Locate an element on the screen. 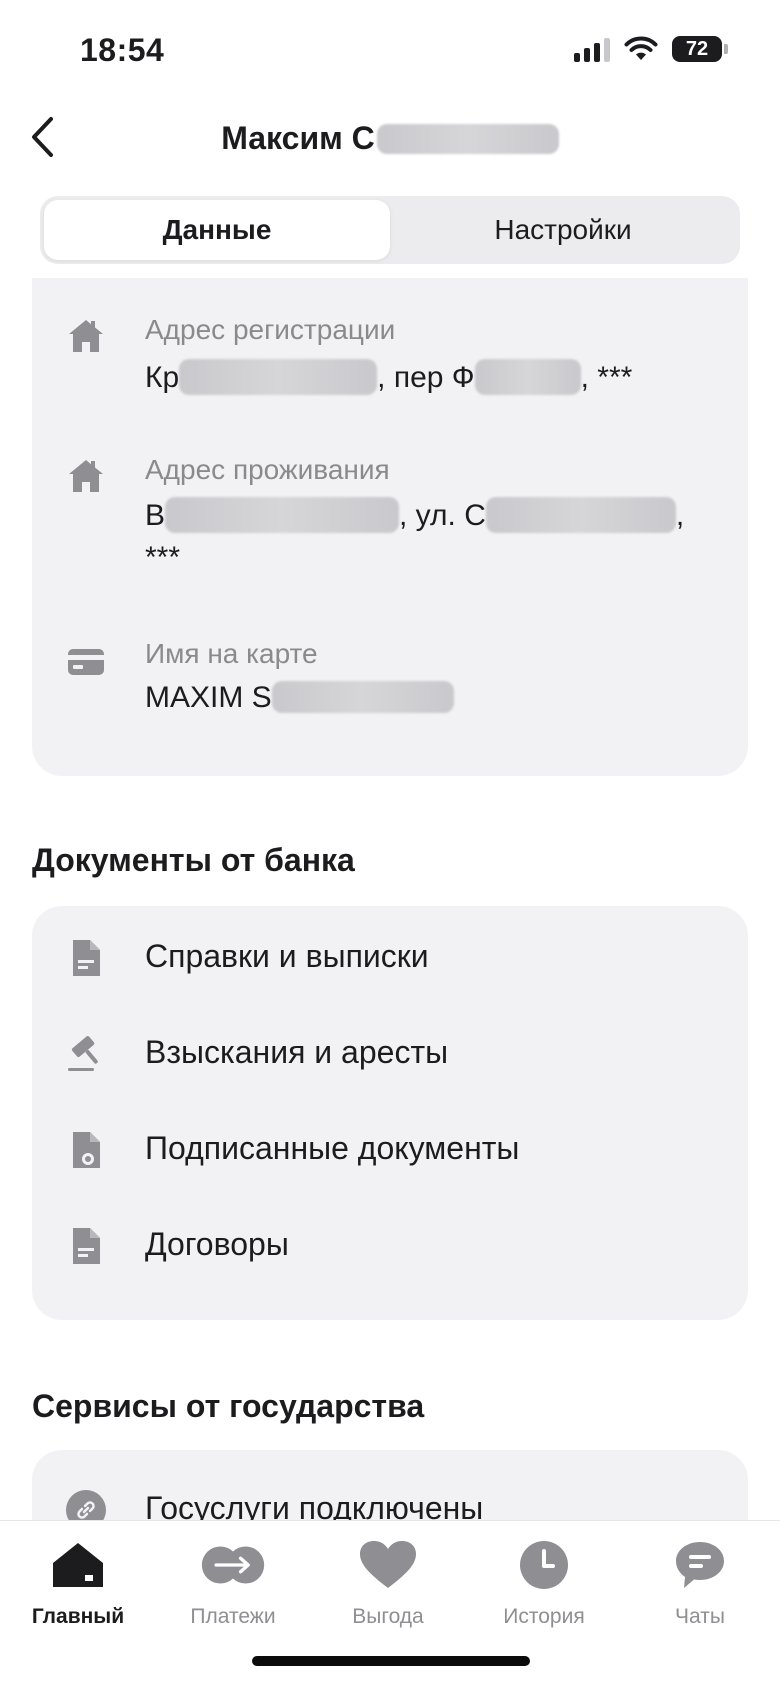 The height and width of the screenshot is (1688, 780). documents-item-statements: Справки и выписки is located at coordinates (390, 958).